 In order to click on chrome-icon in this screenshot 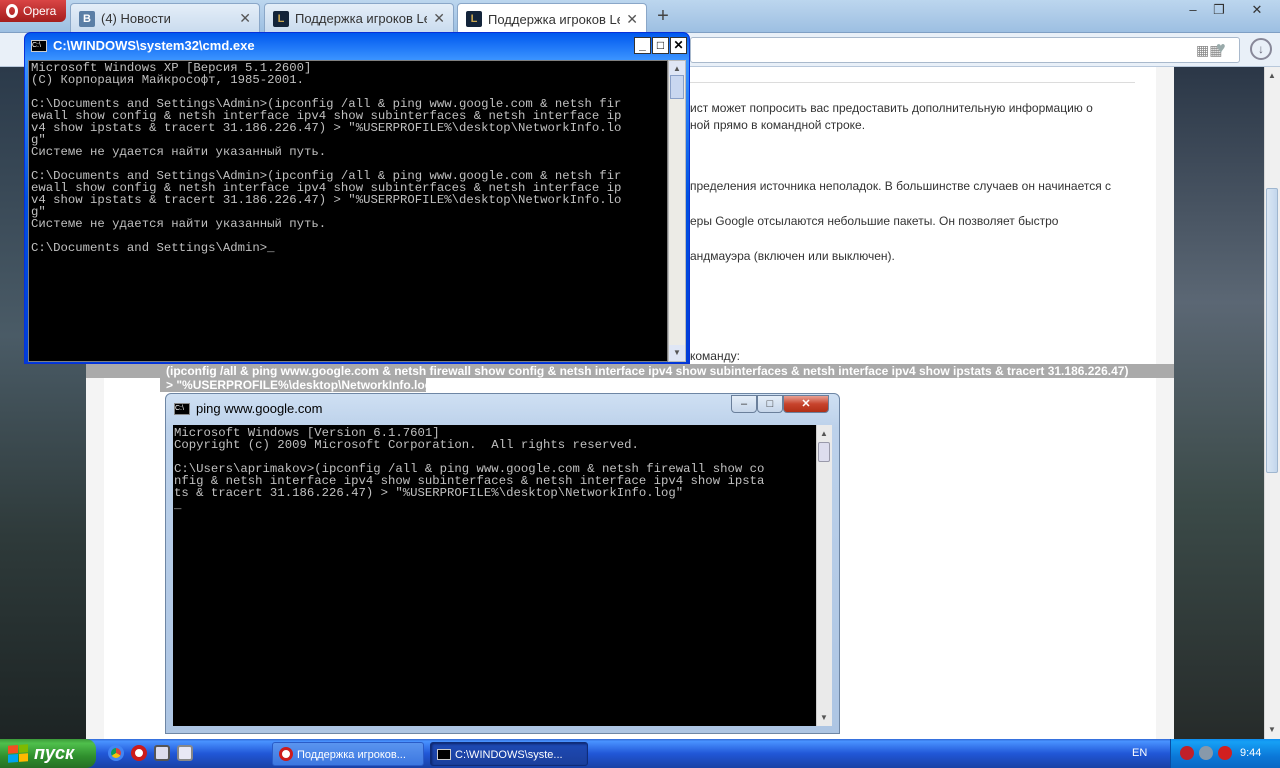, I will do `click(116, 753)`.